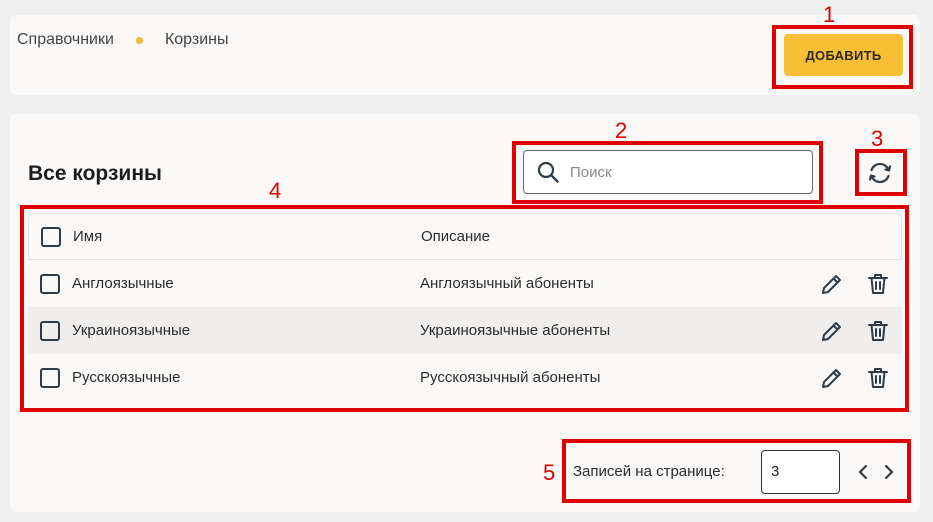  Describe the element at coordinates (829, 14) in the screenshot. I see `annotation-number-1: 1` at that location.